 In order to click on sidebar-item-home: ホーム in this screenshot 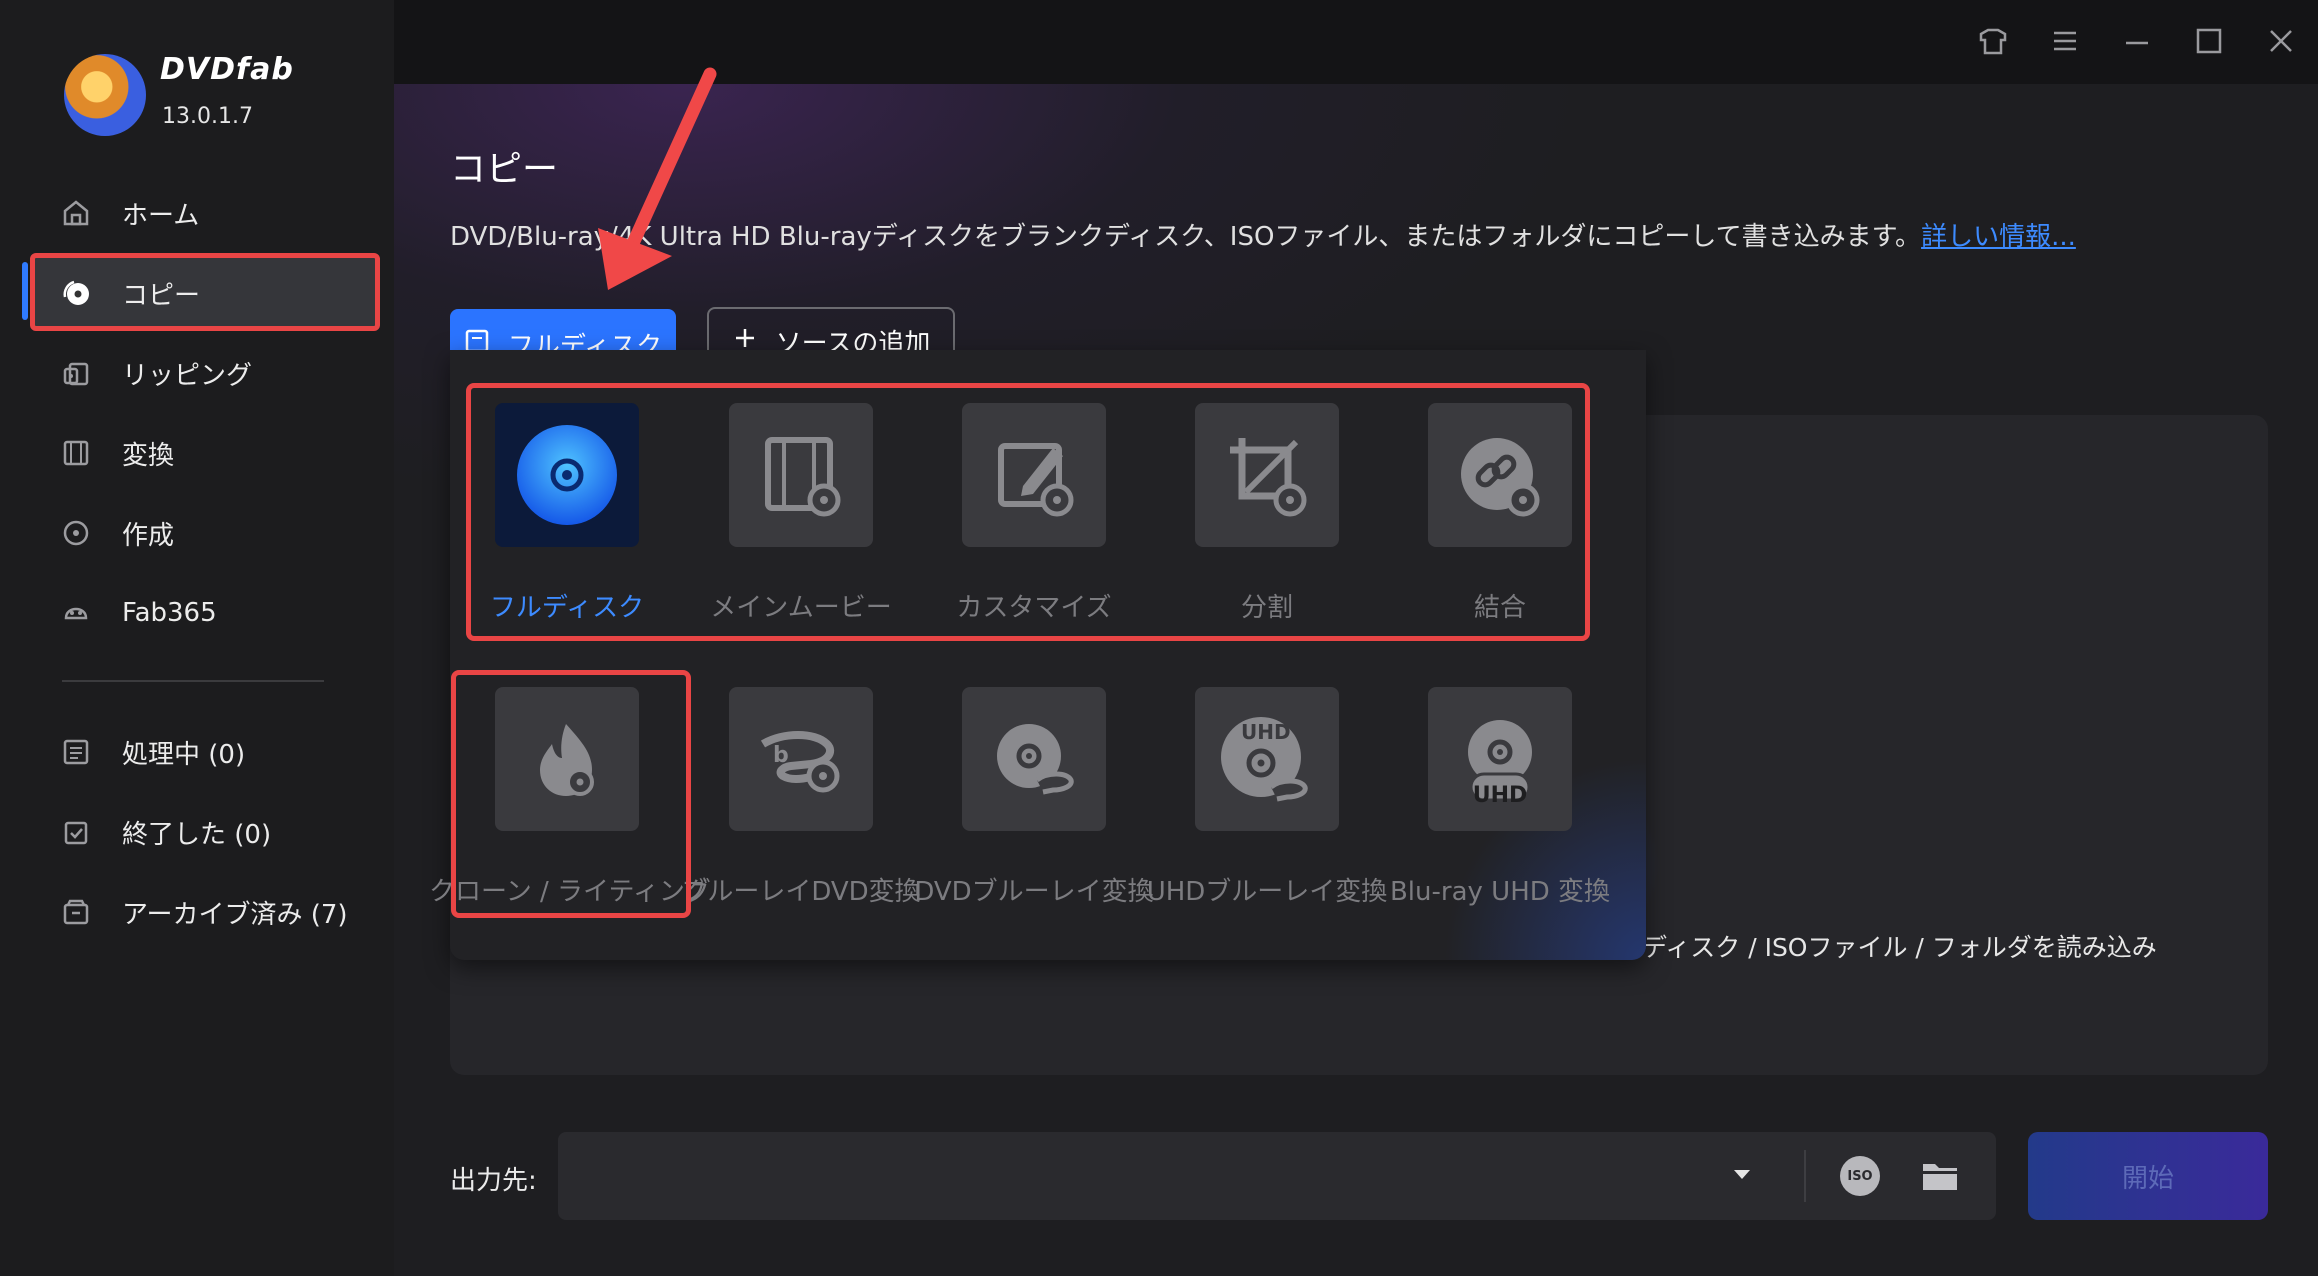, I will do `click(220, 213)`.